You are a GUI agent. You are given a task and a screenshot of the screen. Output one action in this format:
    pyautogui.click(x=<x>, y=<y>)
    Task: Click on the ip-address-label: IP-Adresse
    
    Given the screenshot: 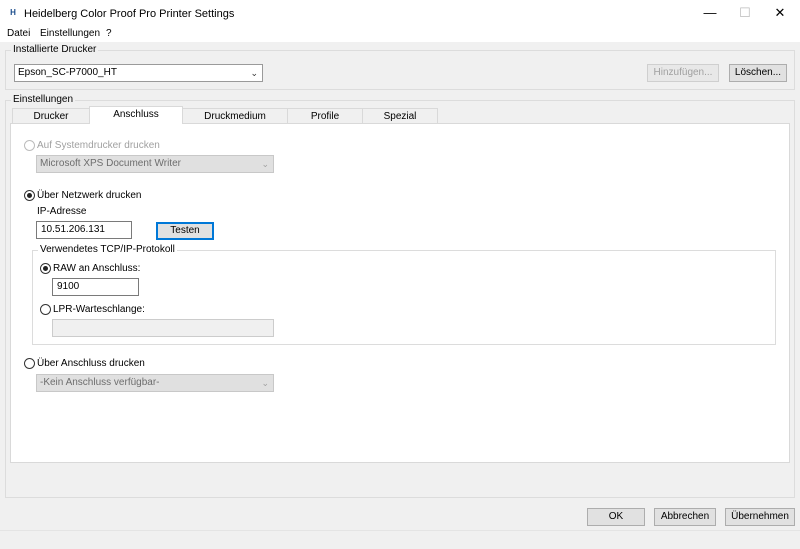 What is the action you would take?
    pyautogui.click(x=62, y=211)
    